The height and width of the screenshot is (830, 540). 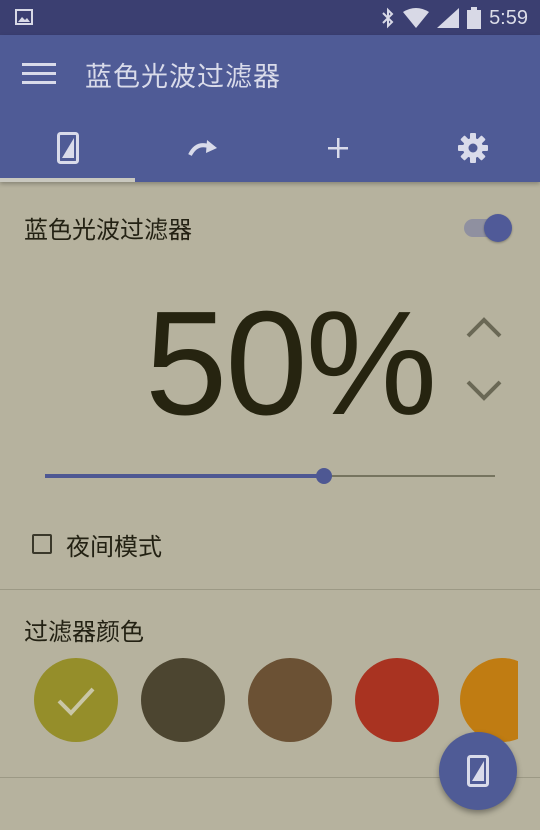 What do you see at coordinates (474, 18) in the screenshot?
I see `battery-icon` at bounding box center [474, 18].